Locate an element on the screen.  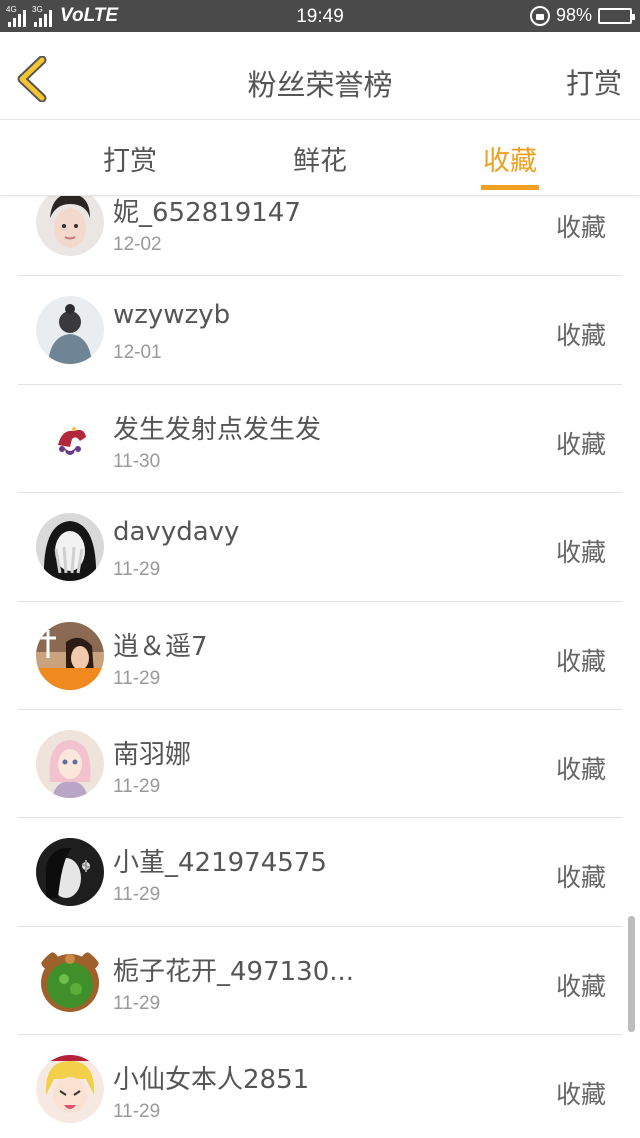
list-item: 小堇_421974575 11-29 收藏 is located at coordinates (320, 872).